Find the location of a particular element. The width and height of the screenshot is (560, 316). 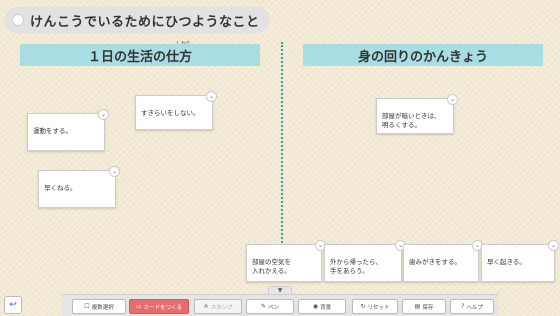

card-exercise: 運動をする。 ⌄ is located at coordinates (68, 130).